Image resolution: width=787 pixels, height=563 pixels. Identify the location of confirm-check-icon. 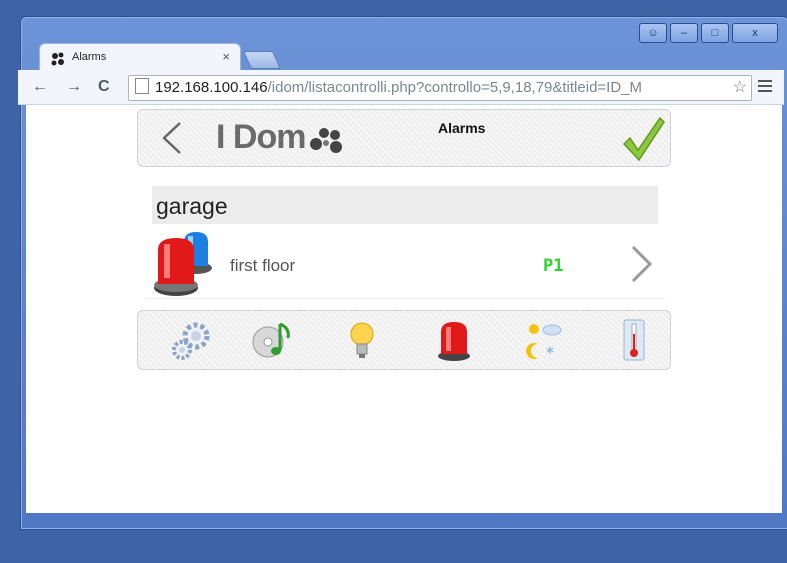
(643, 138).